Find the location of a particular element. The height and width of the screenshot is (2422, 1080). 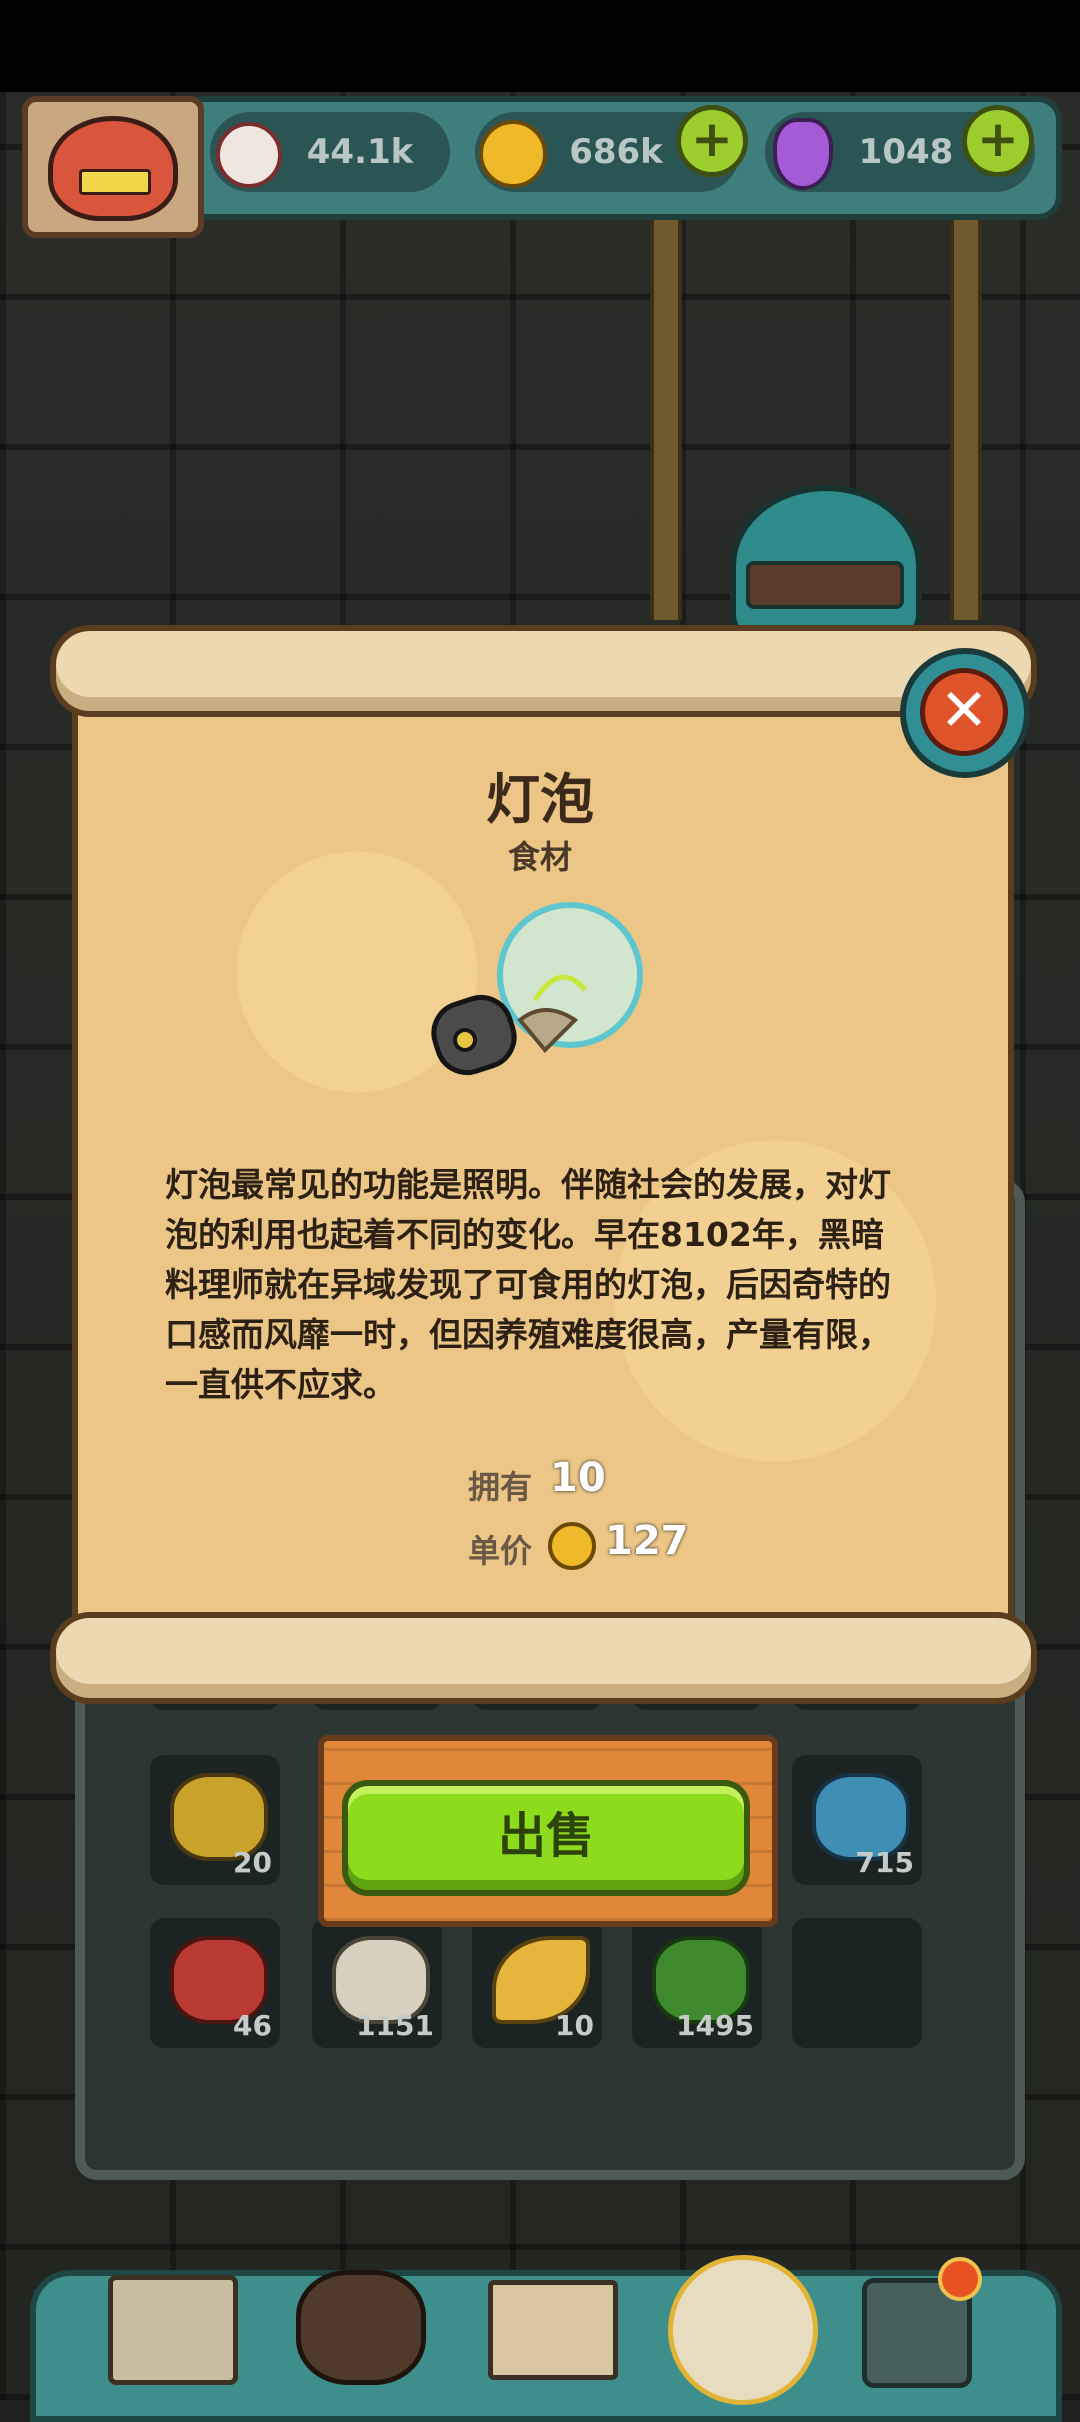

monster-decoration is located at coordinates (826, 566).